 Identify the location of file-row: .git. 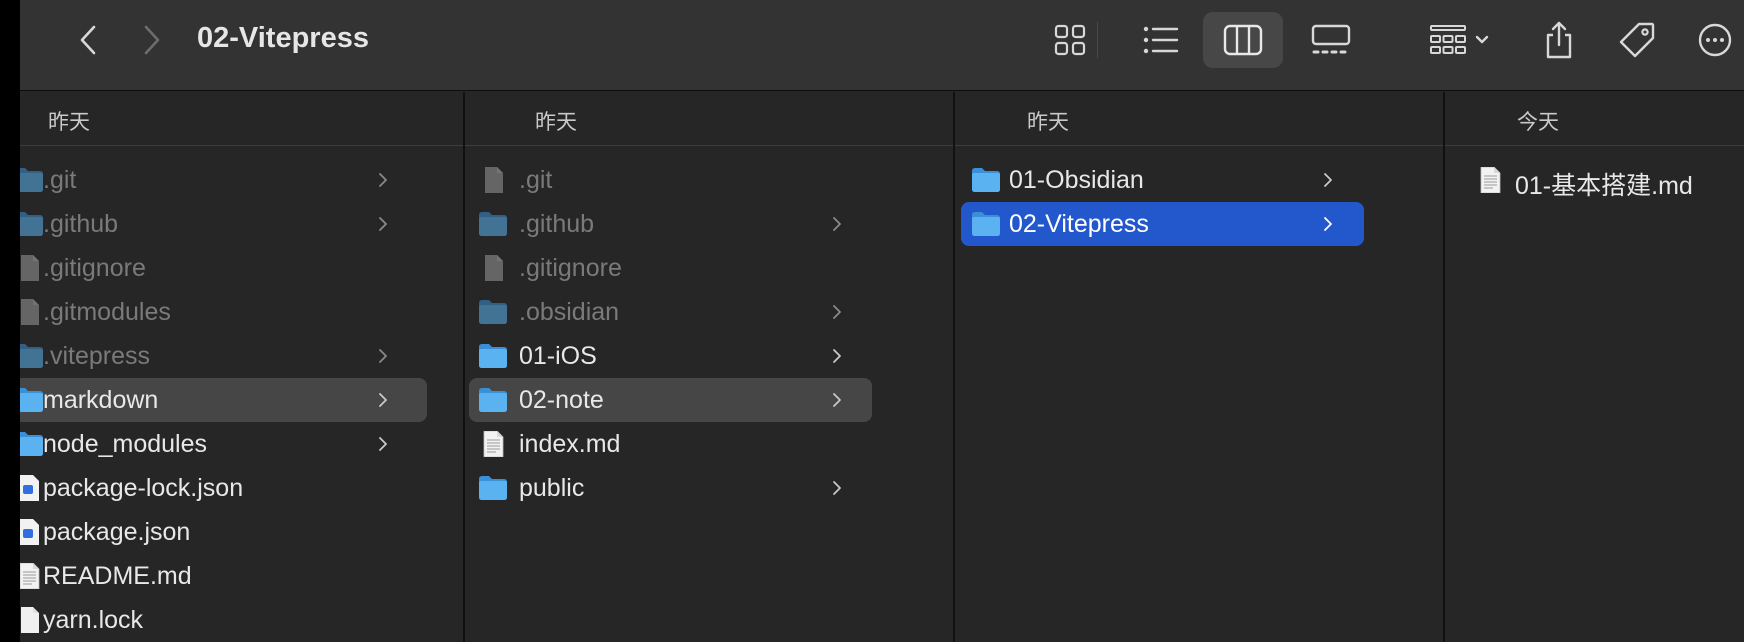
(709, 180).